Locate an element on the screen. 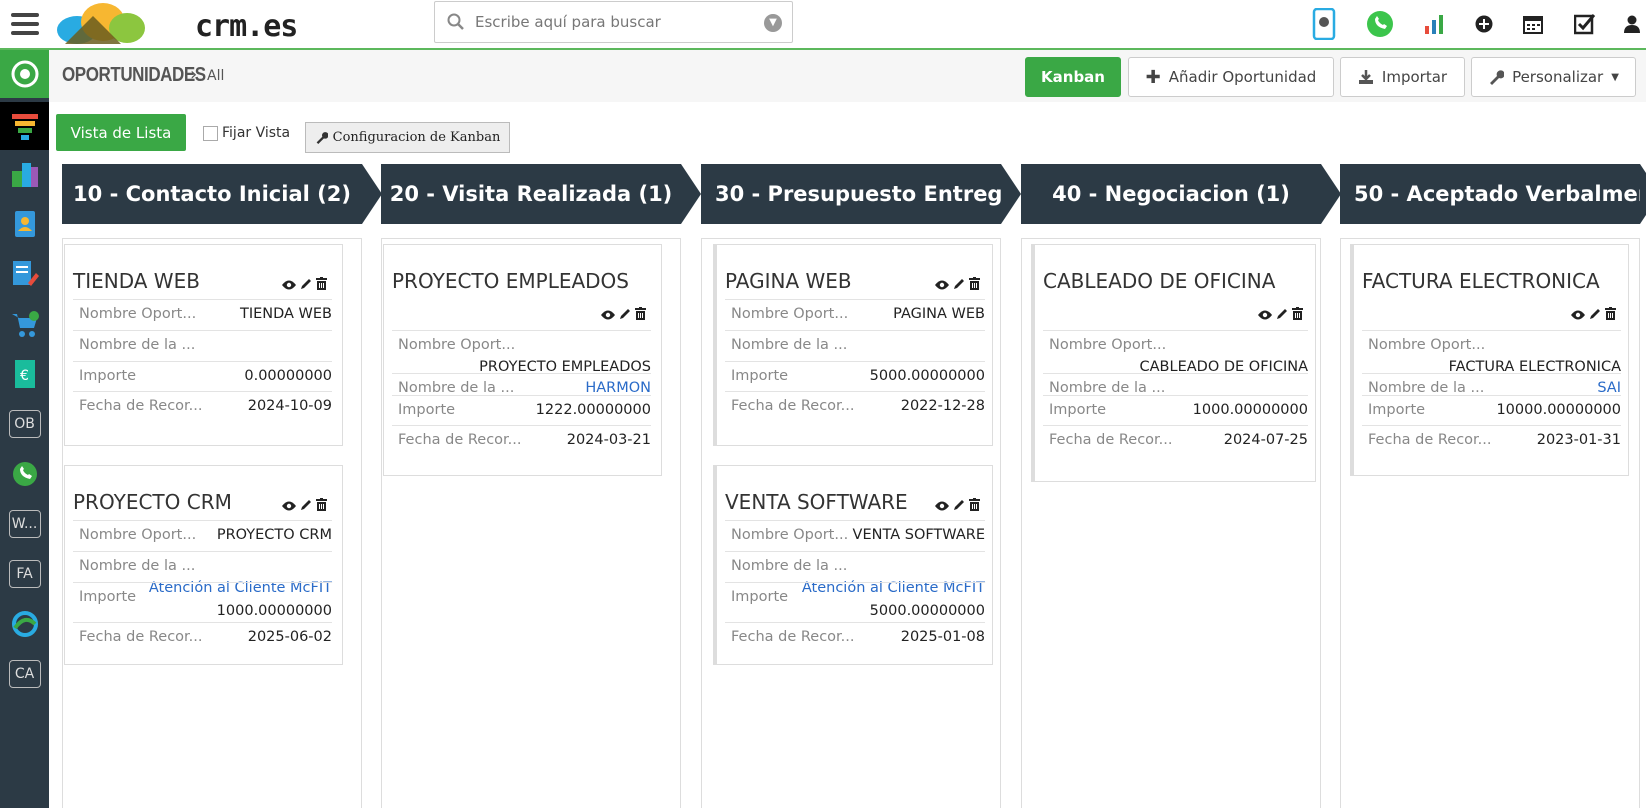  card-title: PAGINA WEB is located at coordinates (788, 281).